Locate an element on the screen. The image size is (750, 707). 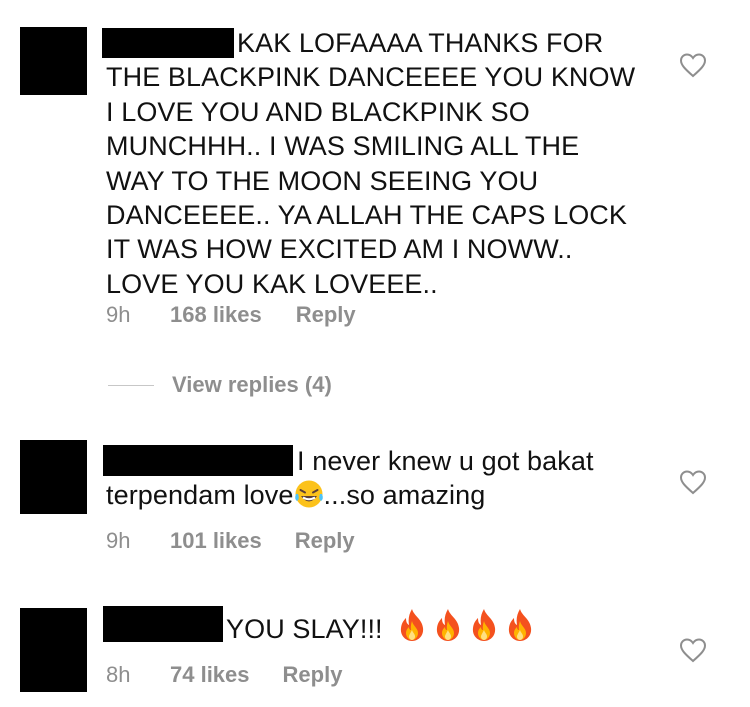
comment-meta: 8h 74 likes Reply is located at coordinates (224, 675).